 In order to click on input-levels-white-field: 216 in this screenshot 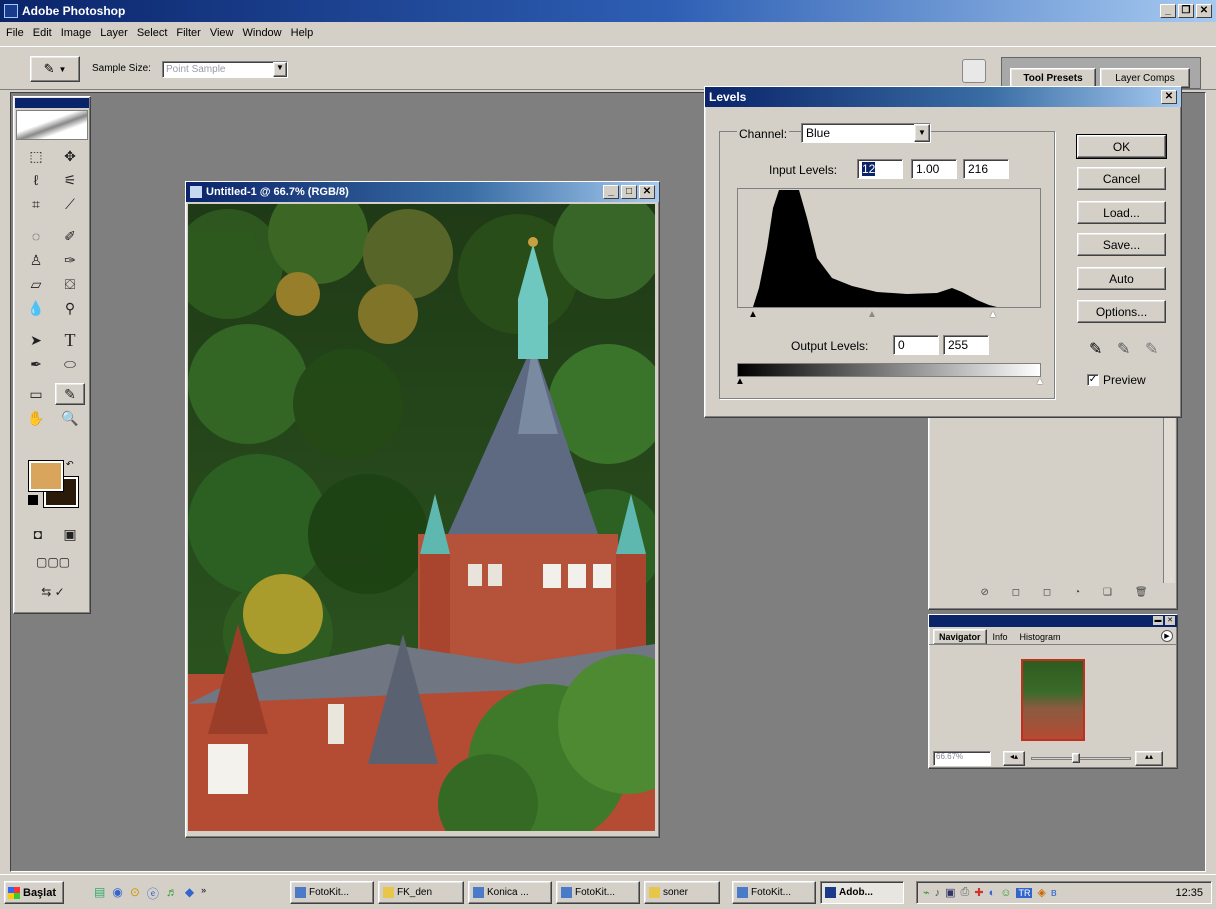, I will do `click(986, 169)`.